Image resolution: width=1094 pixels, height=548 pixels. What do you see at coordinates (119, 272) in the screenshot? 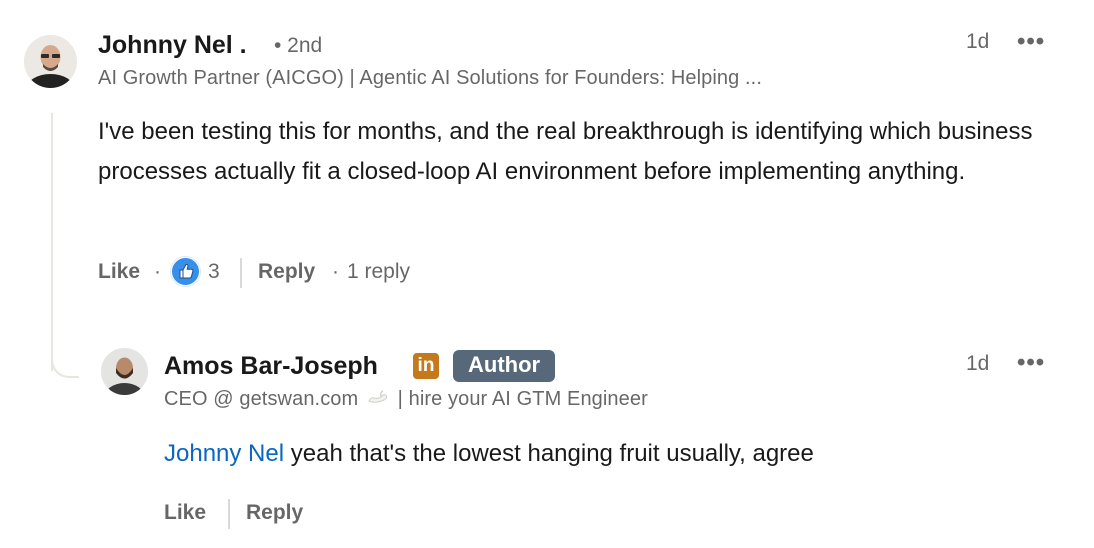
I see `like-button: Like` at bounding box center [119, 272].